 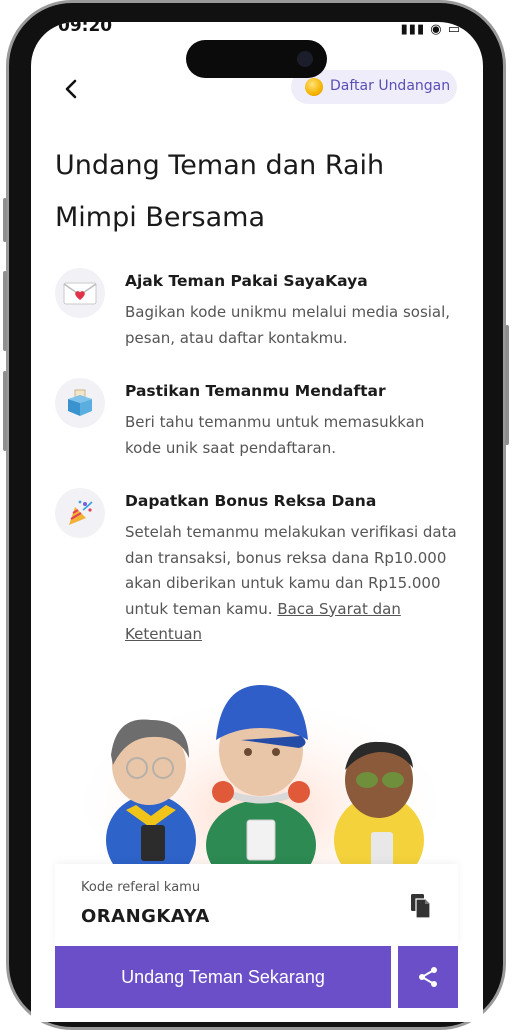 What do you see at coordinates (255, 192) in the screenshot?
I see `page-title: Undang Teman dan Raih Mimpi Bersama` at bounding box center [255, 192].